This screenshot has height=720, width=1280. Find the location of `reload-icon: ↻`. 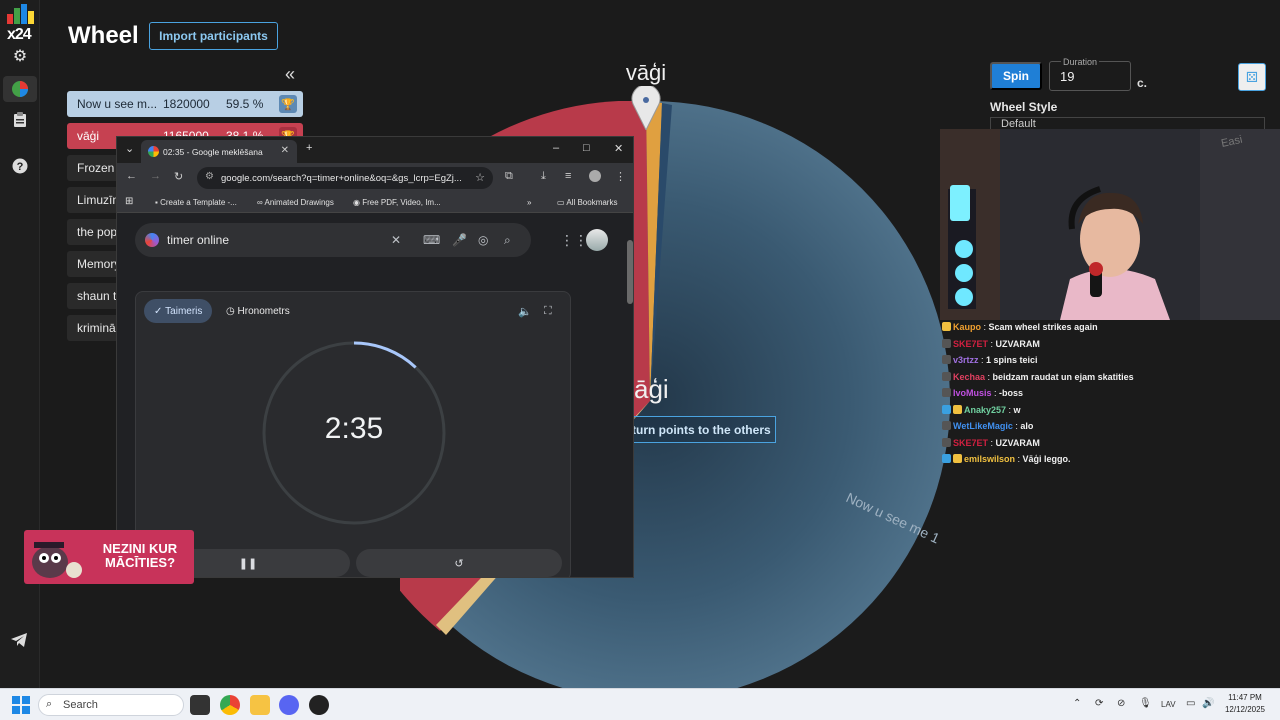

reload-icon: ↻ is located at coordinates (178, 176).